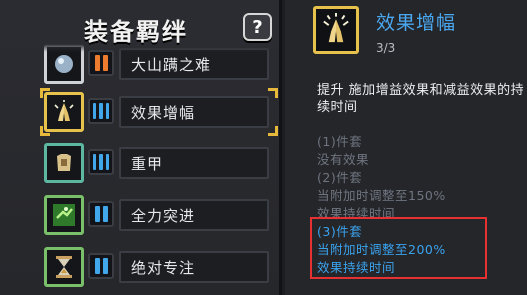 The image size is (527, 295). I want to click on tier-3-text: 当附加时调整至200%, so click(381, 249).